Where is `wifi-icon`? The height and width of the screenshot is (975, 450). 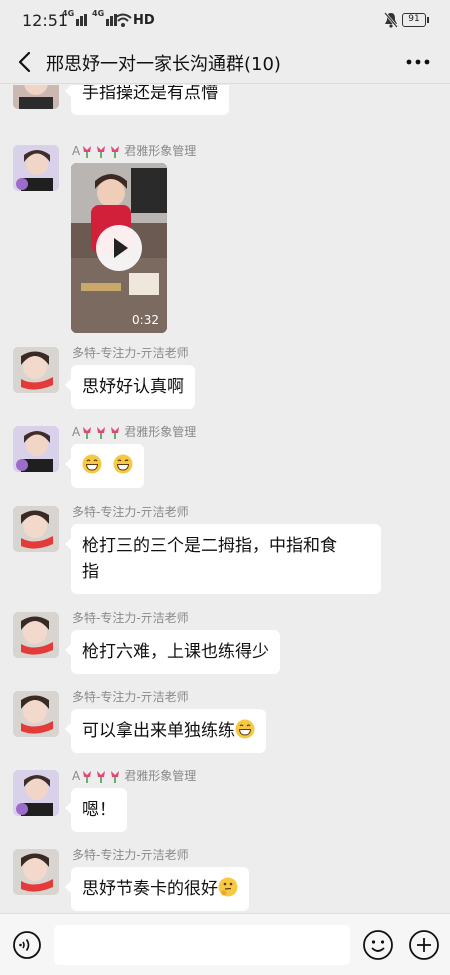
wifi-icon is located at coordinates (123, 20).